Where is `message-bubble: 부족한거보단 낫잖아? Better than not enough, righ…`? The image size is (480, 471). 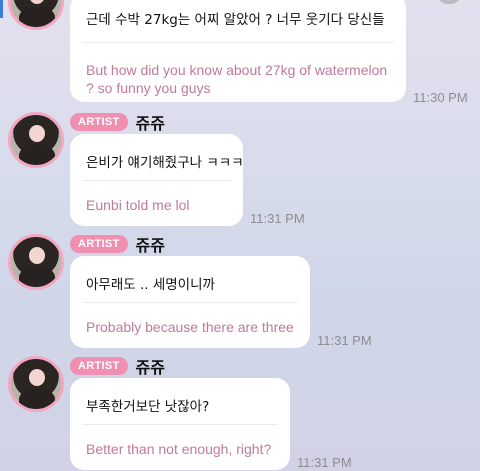 message-bubble: 부족한거보단 낫잖아? Better than not enough, righ… is located at coordinates (180, 424).